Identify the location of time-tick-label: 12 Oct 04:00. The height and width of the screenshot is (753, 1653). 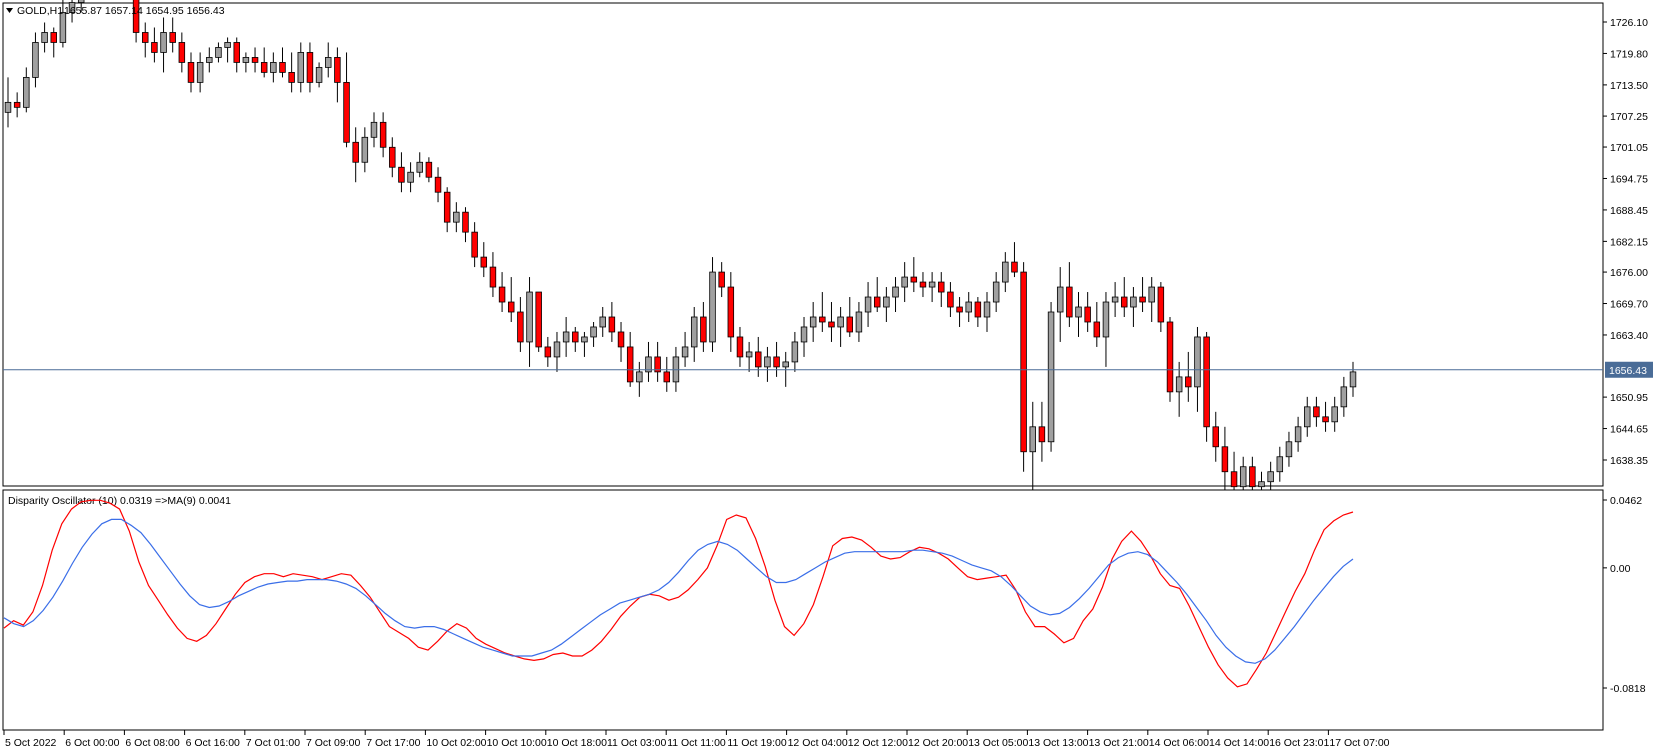
(818, 743).